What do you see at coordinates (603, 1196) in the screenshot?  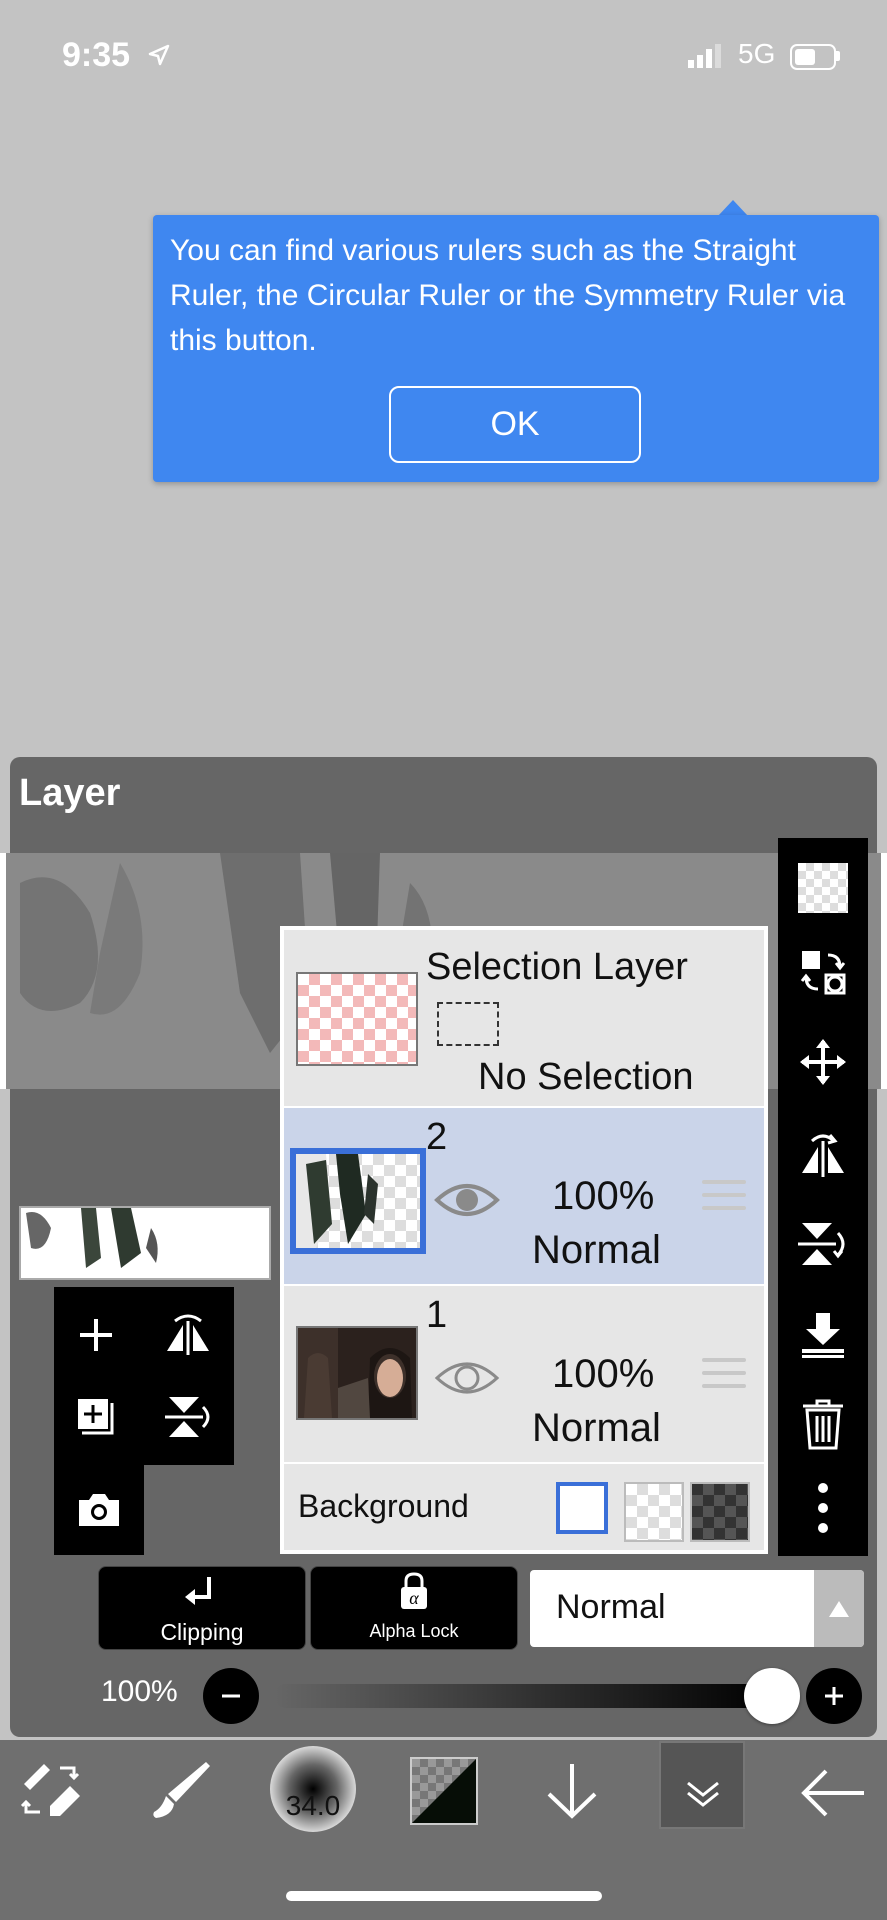 I see `layer-2-opacity: 100%` at bounding box center [603, 1196].